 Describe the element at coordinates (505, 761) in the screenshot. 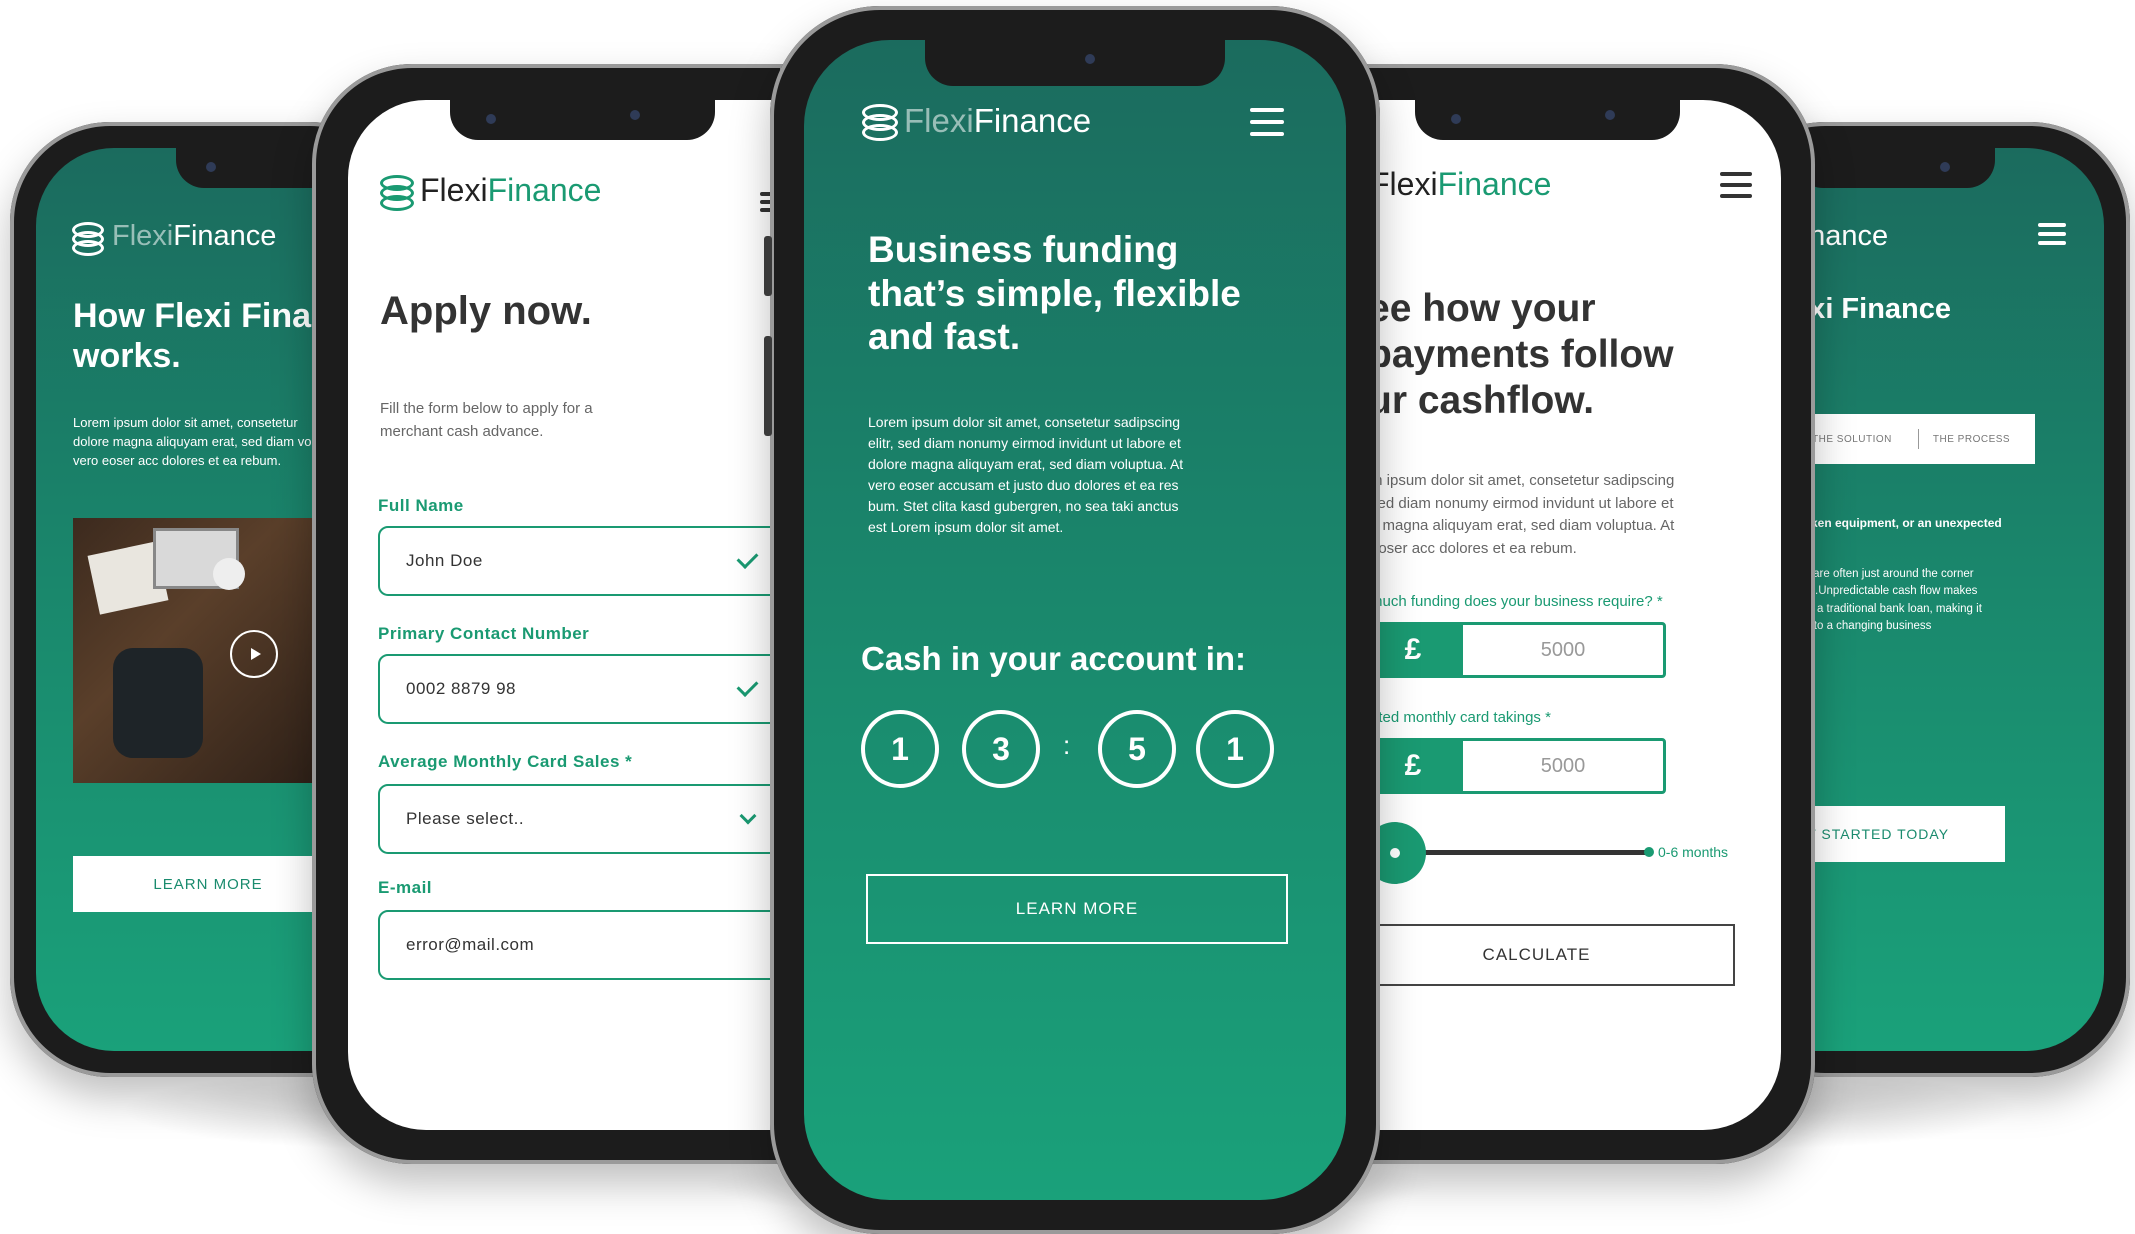

I see `card-sales-label: Average Monthly Card Sales *` at that location.